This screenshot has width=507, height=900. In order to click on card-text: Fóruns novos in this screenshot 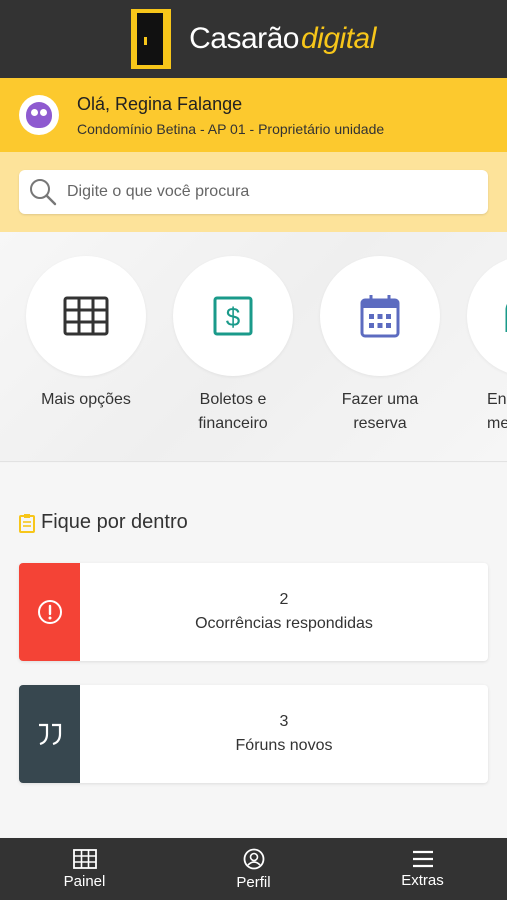, I will do `click(284, 745)`.